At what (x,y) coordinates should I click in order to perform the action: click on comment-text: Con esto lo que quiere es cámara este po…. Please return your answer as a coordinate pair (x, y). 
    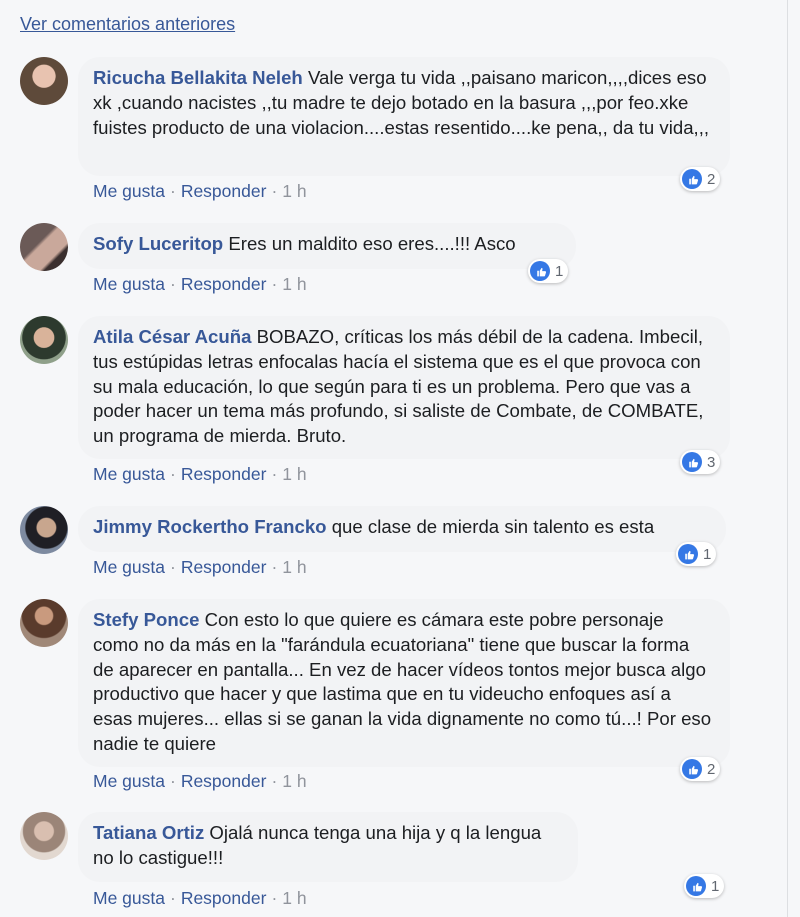
    Looking at the image, I should click on (402, 681).